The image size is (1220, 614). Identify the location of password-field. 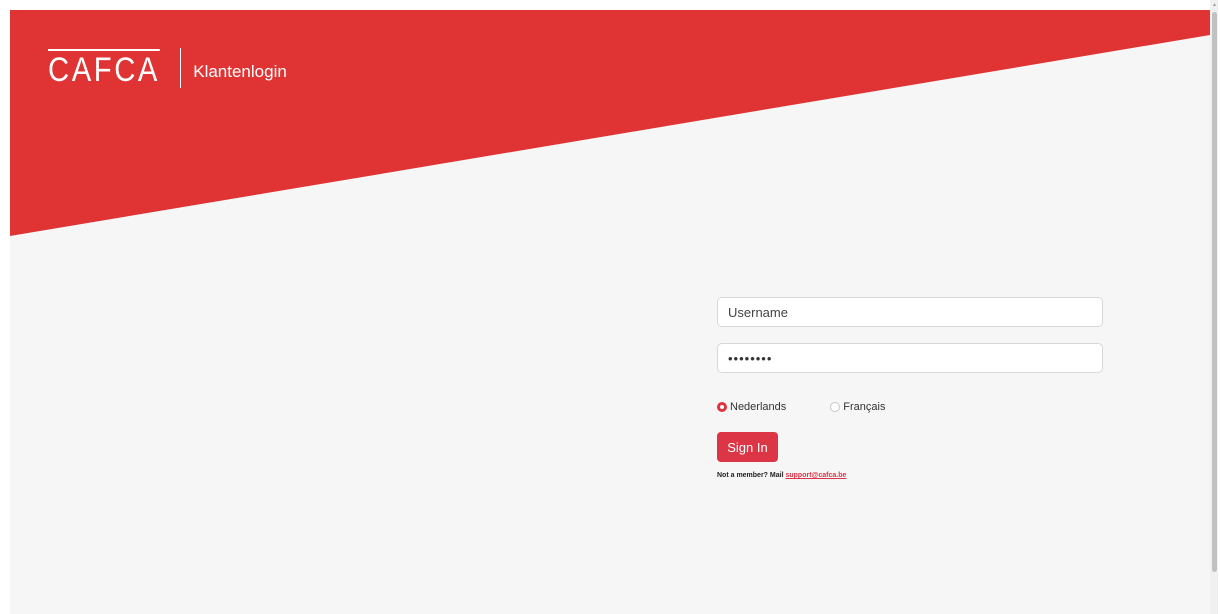
(910, 358).